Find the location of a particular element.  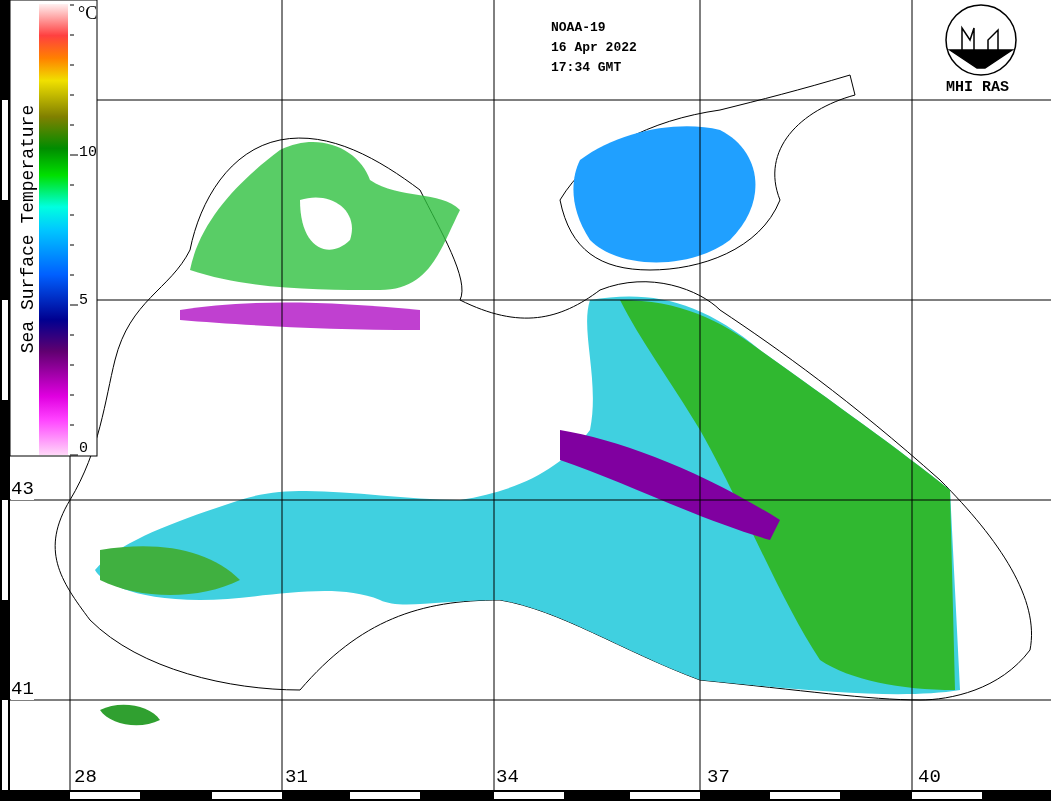

time-label: 17:34 GMT is located at coordinates (587, 68).